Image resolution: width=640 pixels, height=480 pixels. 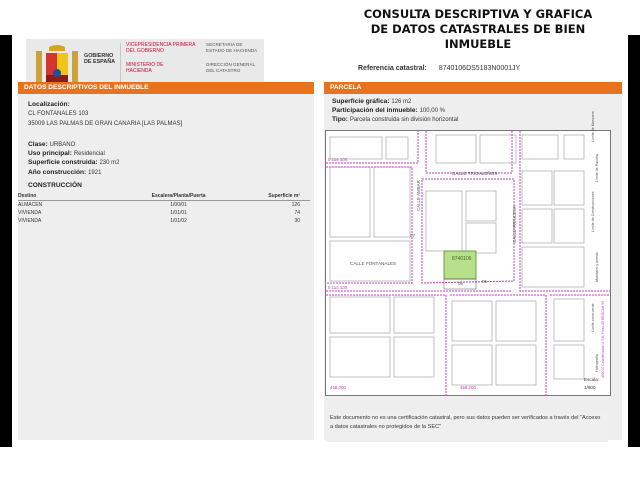 I want to click on coord-label-2: 5 114 100, so click(x=338, y=287).